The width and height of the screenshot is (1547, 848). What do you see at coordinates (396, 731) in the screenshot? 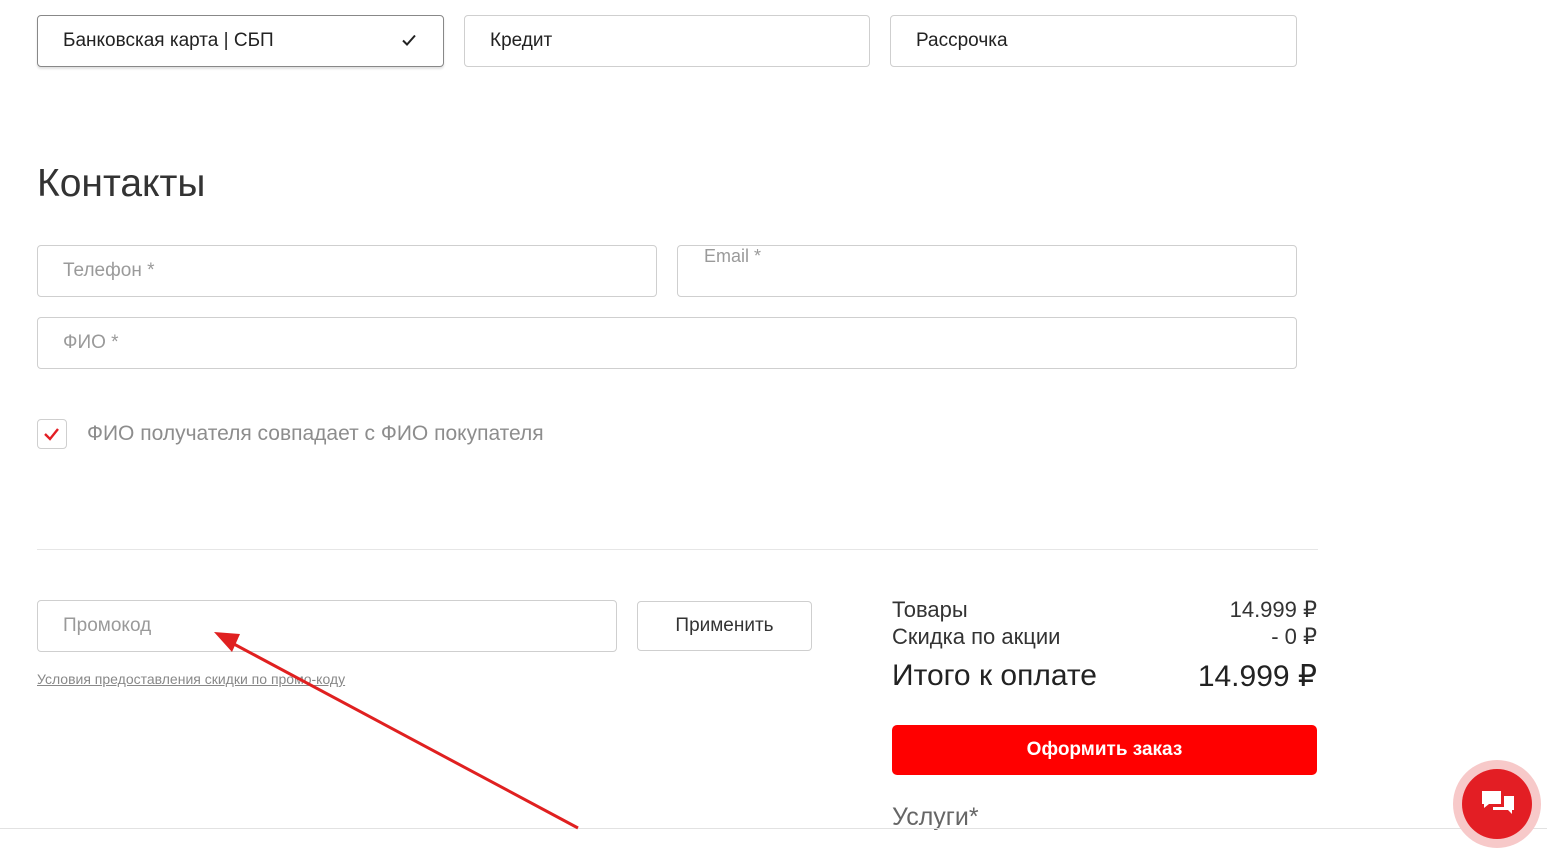
I see `annotation-arrow` at bounding box center [396, 731].